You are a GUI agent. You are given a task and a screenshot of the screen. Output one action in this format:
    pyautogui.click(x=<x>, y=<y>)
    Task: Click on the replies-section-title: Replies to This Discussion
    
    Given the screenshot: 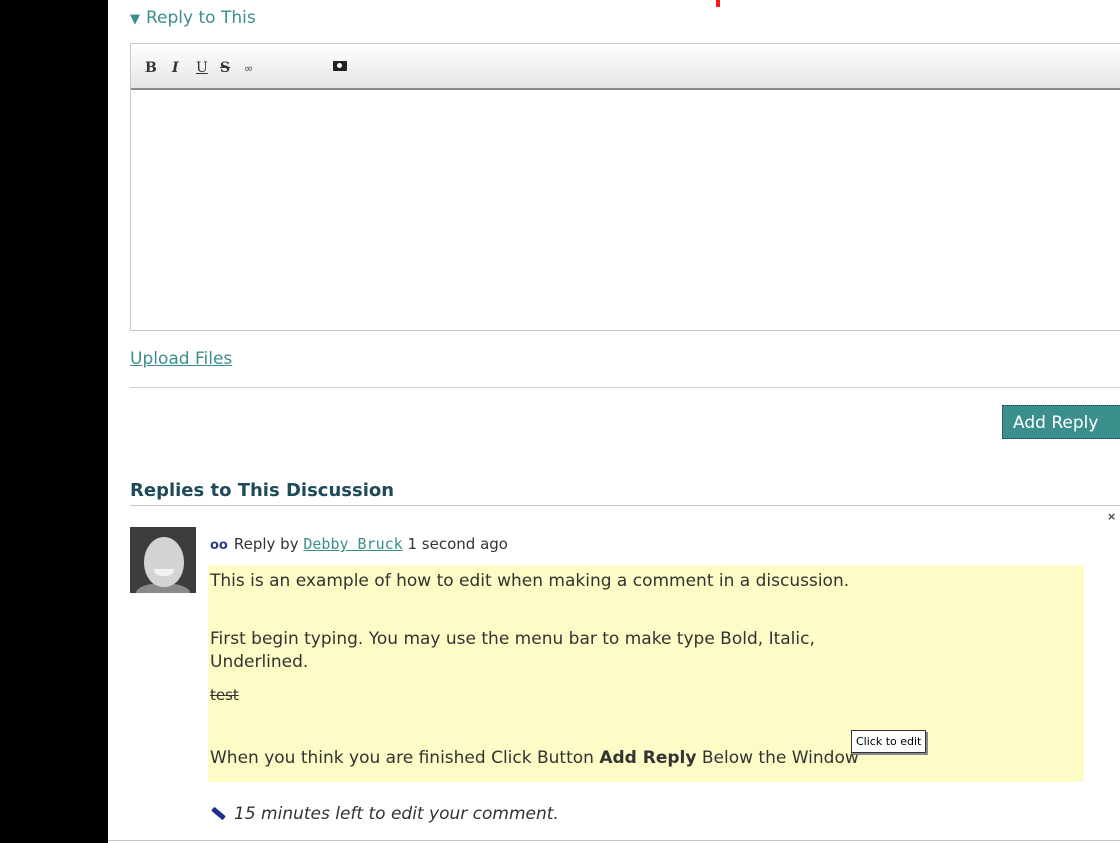 What is the action you would take?
    pyautogui.click(x=262, y=490)
    